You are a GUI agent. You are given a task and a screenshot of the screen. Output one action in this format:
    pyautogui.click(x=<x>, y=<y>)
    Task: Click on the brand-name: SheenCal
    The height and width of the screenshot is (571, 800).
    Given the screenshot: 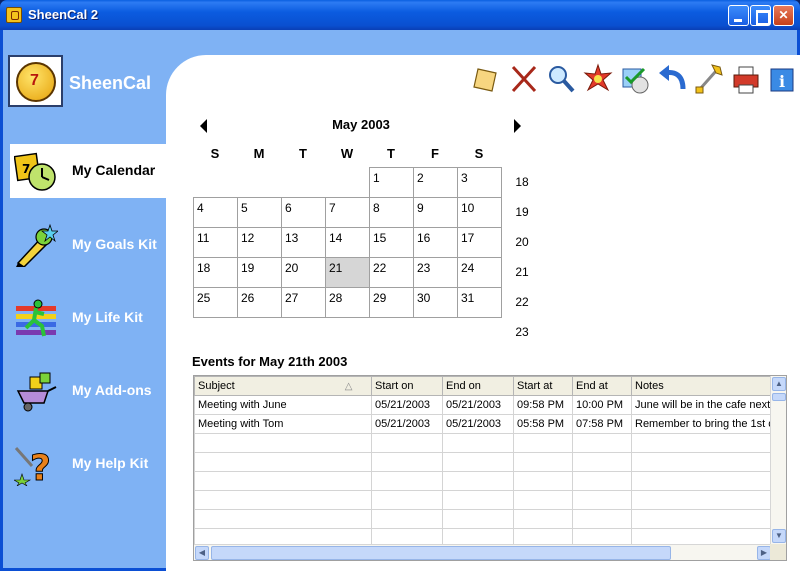 What is the action you would take?
    pyautogui.click(x=110, y=83)
    